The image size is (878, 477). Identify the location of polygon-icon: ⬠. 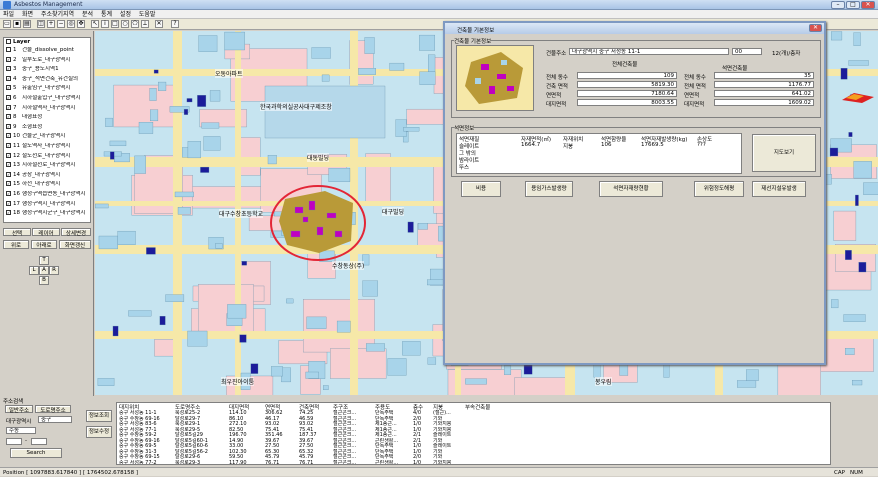
(135, 24).